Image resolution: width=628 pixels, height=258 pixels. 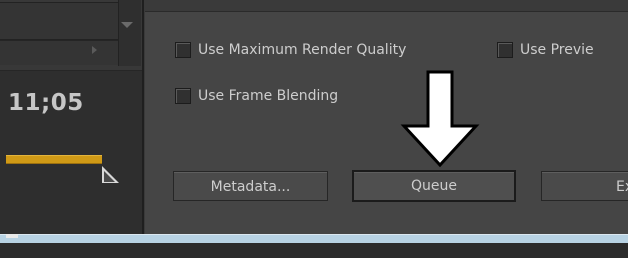 What do you see at coordinates (314, 250) in the screenshot?
I see `bottom-bar` at bounding box center [314, 250].